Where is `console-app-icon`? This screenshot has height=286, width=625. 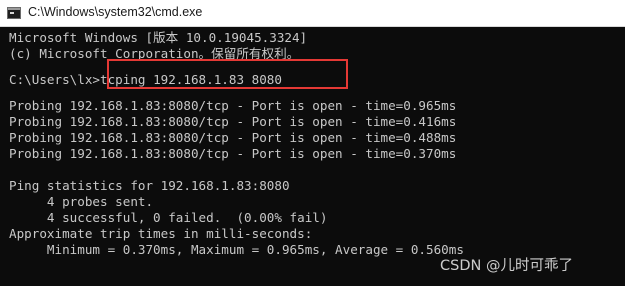
console-app-icon is located at coordinates (14, 13).